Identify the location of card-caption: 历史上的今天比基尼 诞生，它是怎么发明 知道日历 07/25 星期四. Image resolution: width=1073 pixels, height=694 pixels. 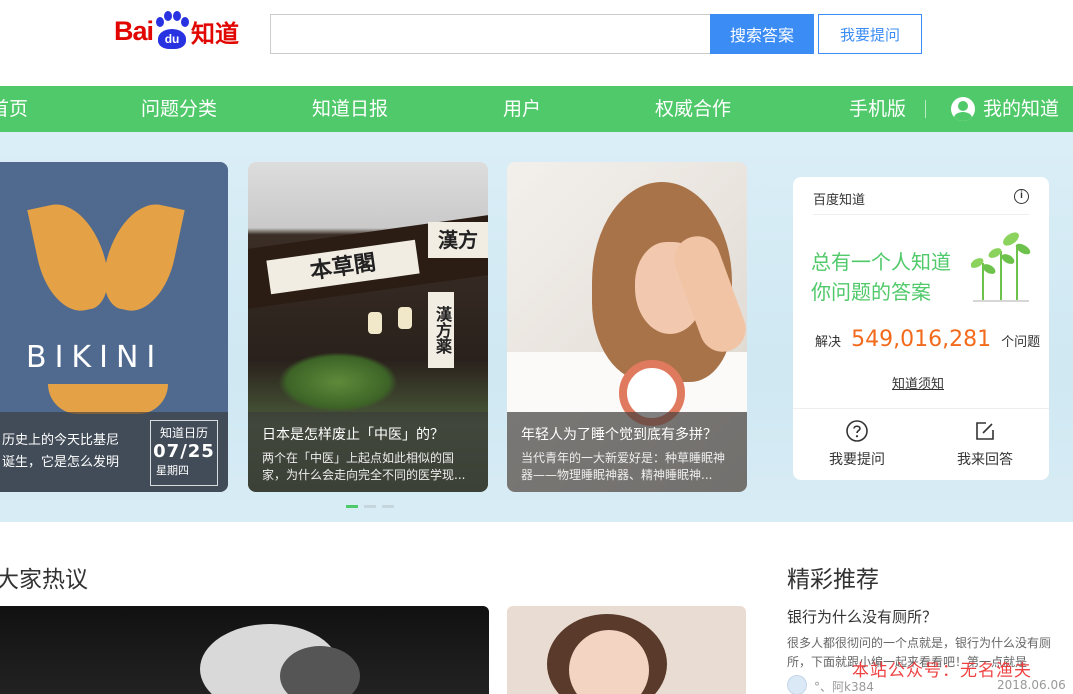
(114, 452).